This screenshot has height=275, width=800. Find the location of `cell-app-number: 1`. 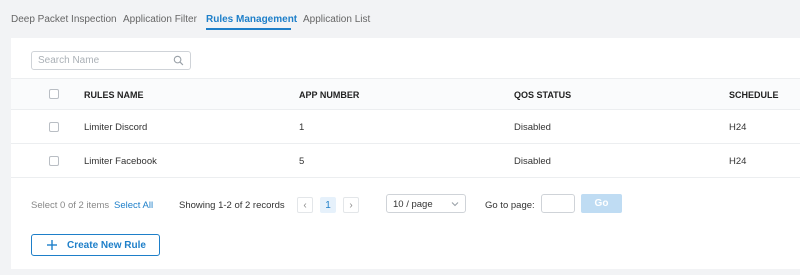

cell-app-number: 1 is located at coordinates (302, 127).